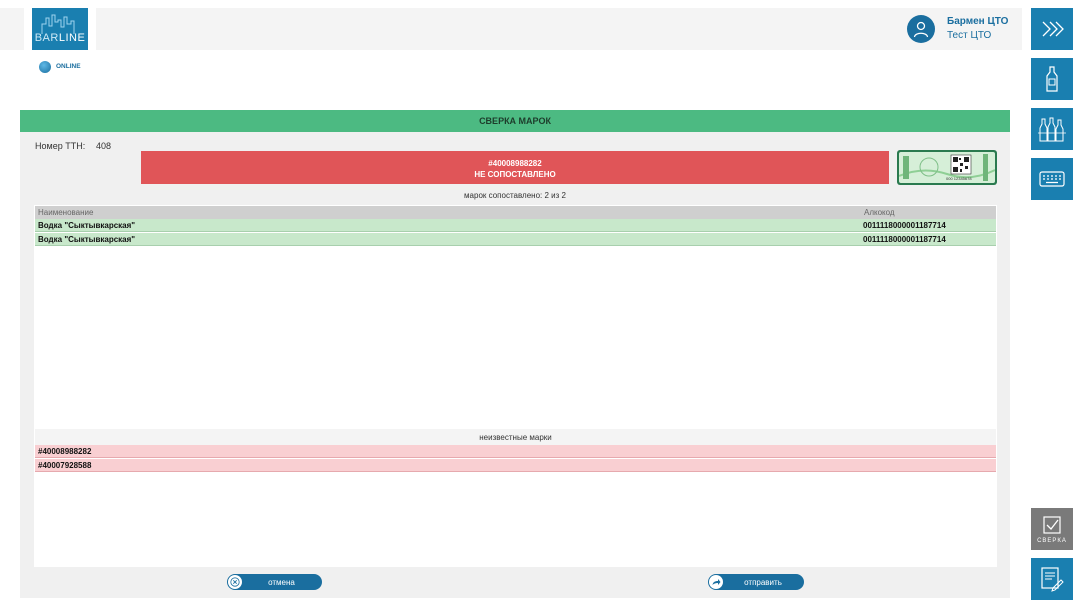 The image size is (1080, 607). I want to click on excise-stamp-image: 000 12345678, so click(947, 167).